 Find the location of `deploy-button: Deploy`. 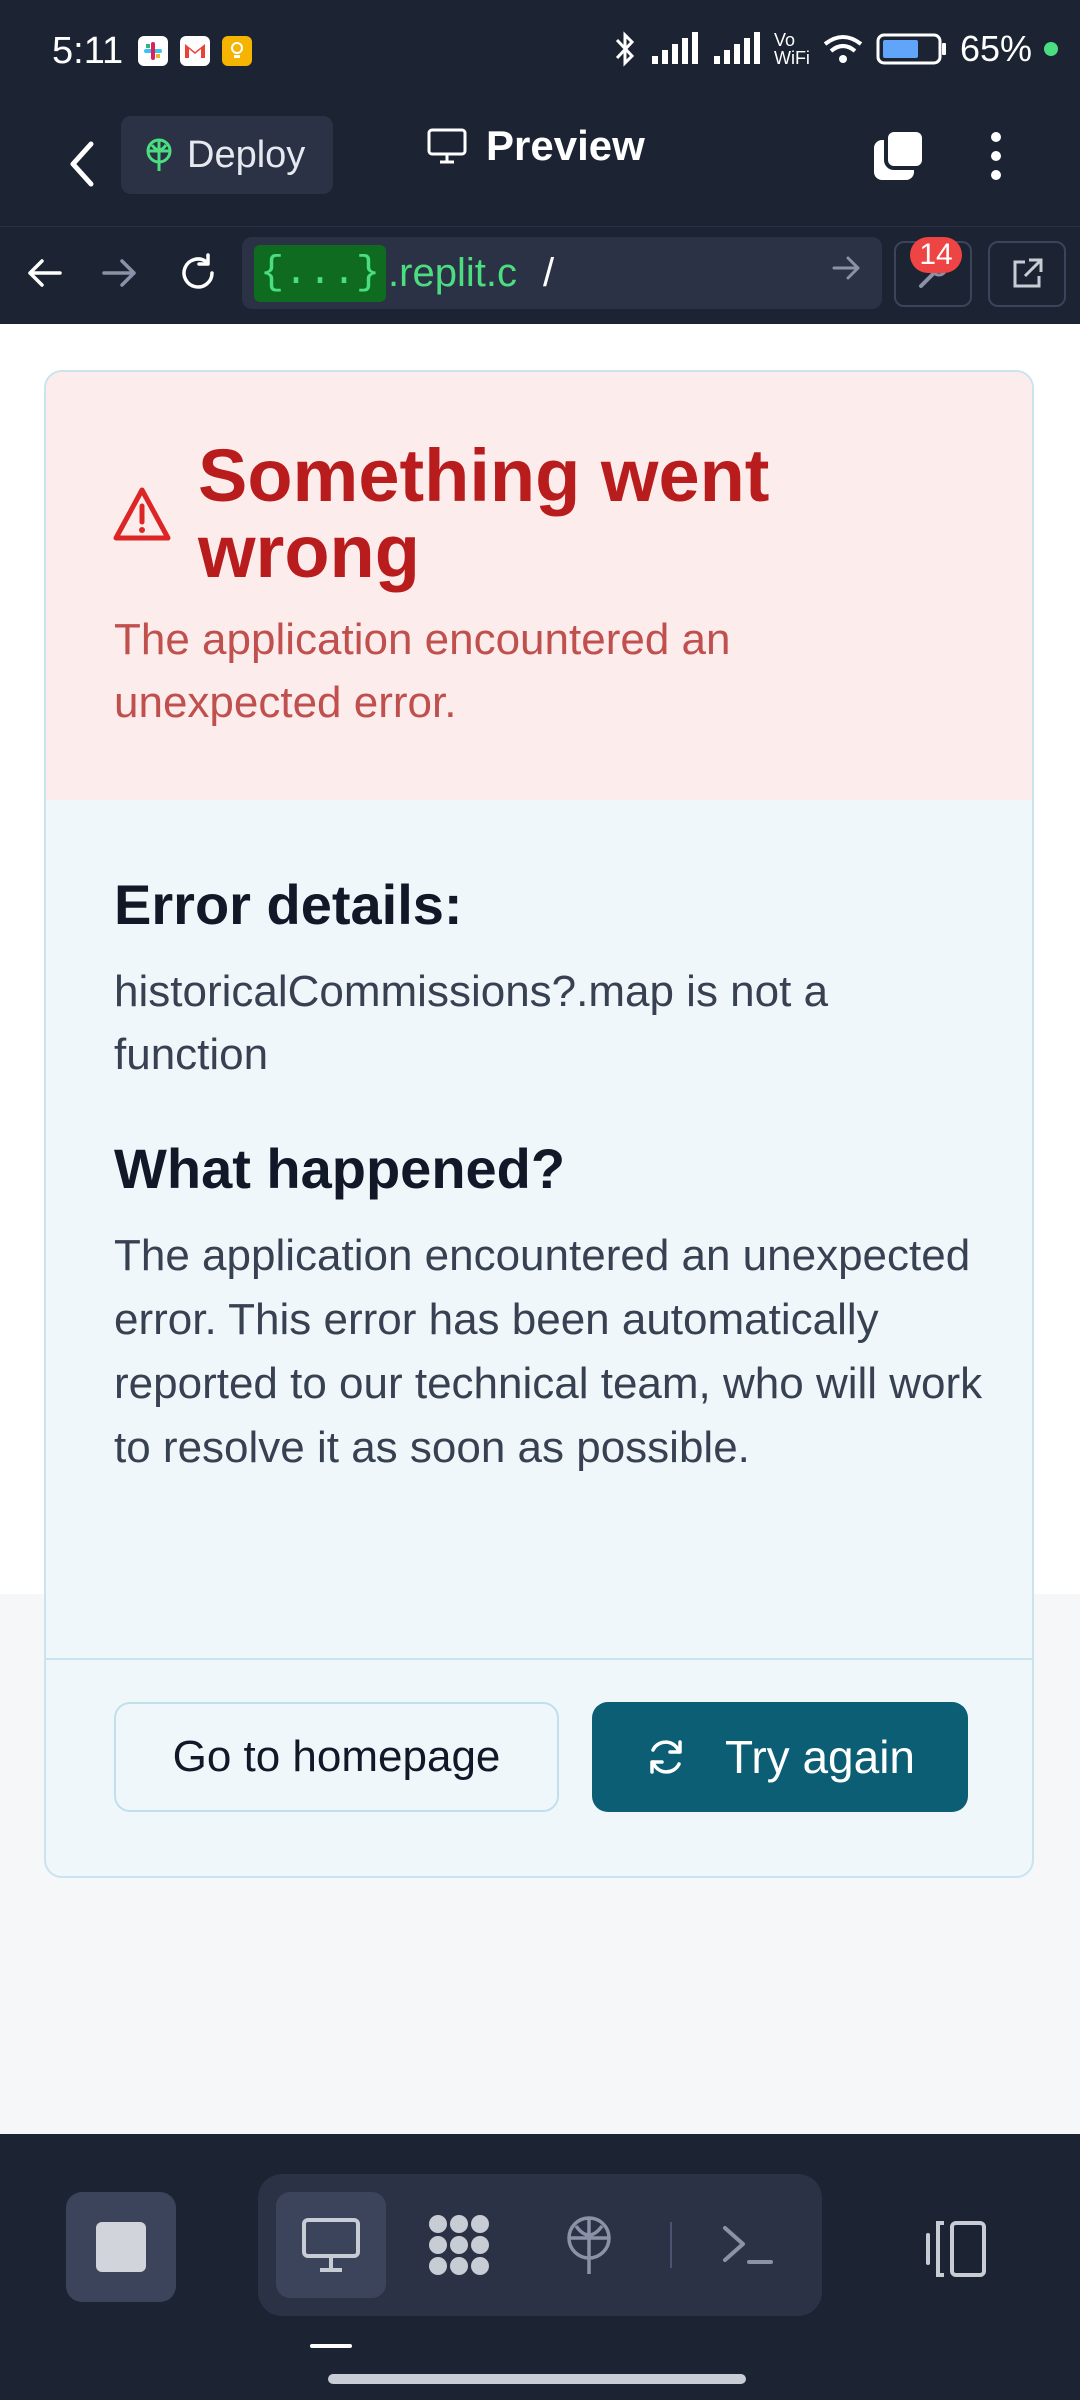

deploy-button: Deploy is located at coordinates (227, 155).